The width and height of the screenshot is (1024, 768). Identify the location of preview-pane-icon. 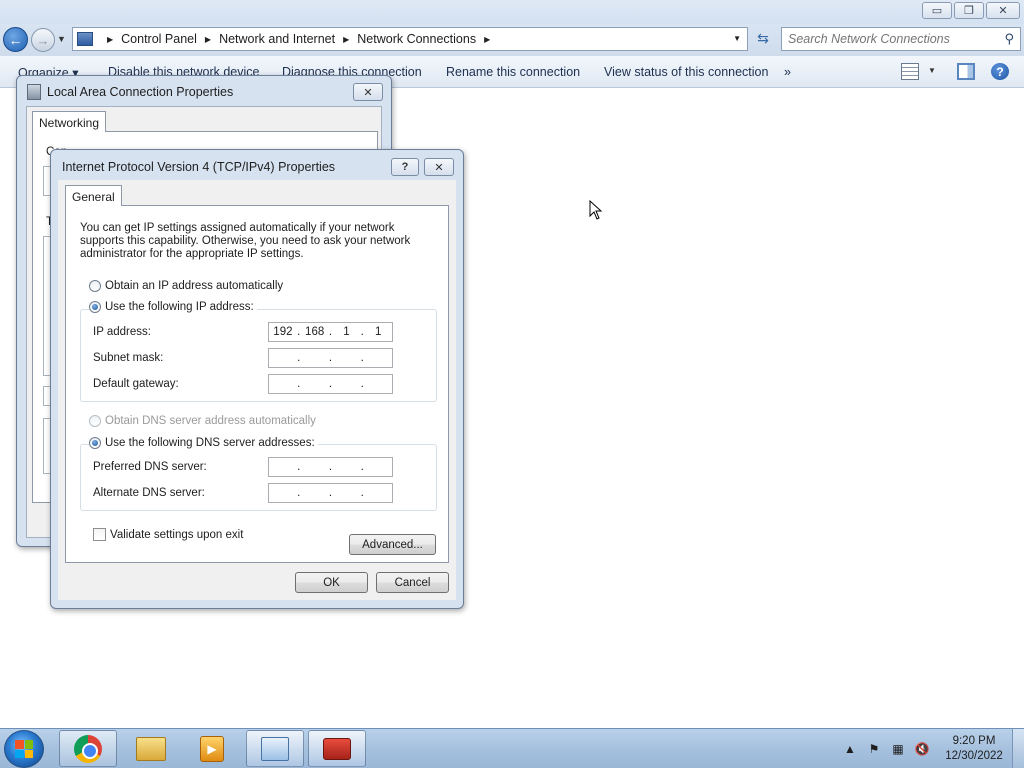
(966, 71).